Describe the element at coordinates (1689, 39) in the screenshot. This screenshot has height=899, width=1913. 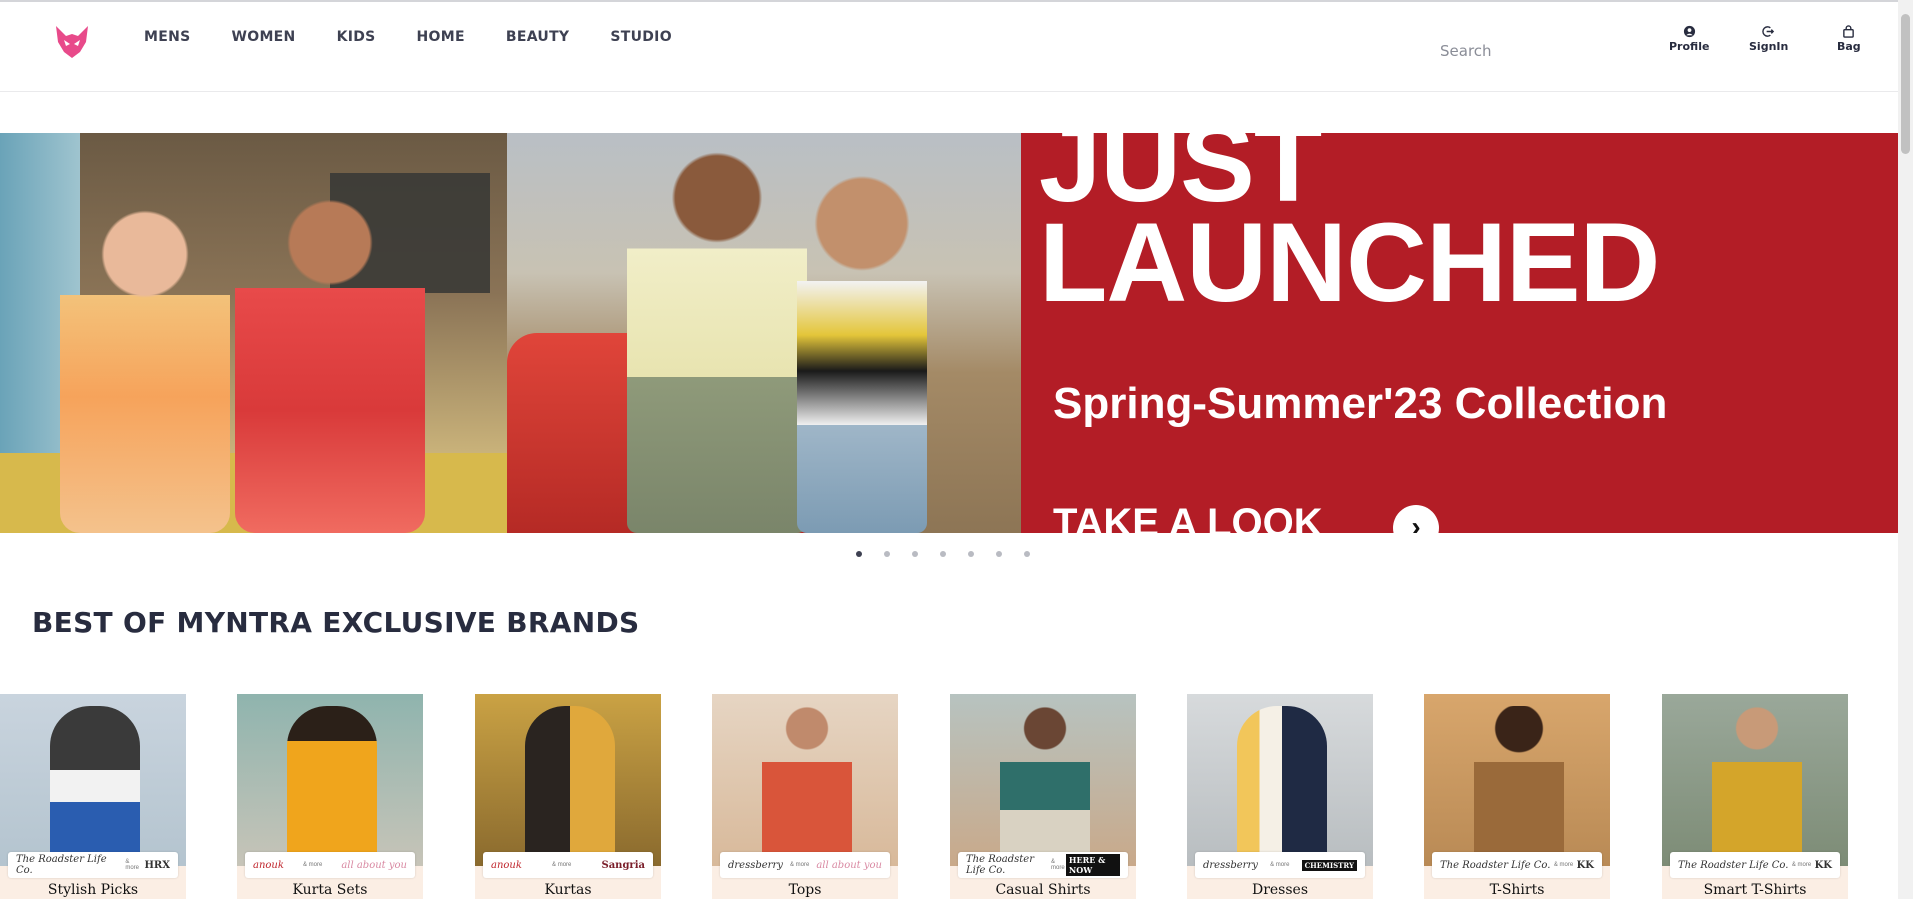
I see `profile-button: Profile` at that location.